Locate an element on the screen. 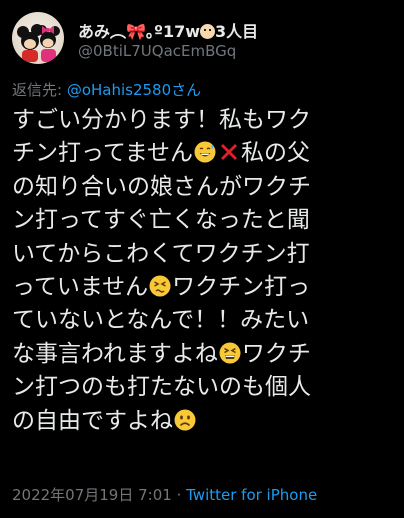  tweet-line-text: 私の父 is located at coordinates (276, 153).